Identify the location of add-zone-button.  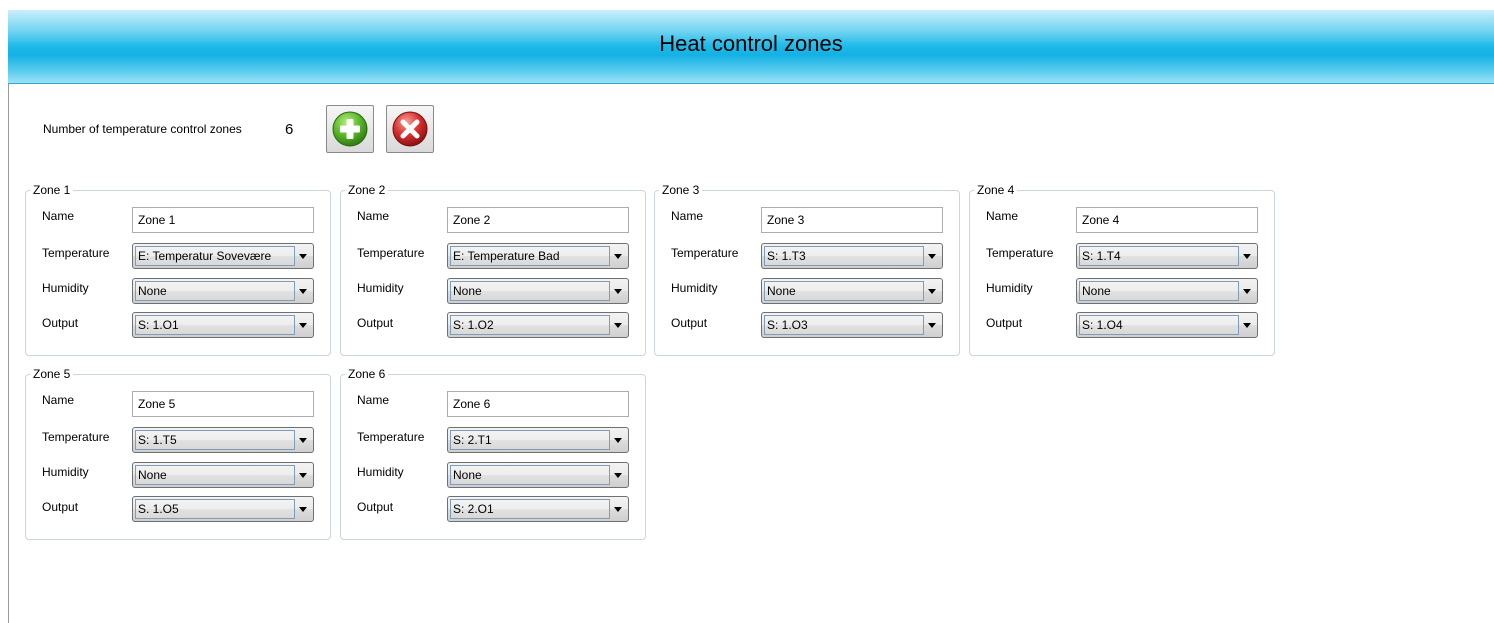
(350, 129).